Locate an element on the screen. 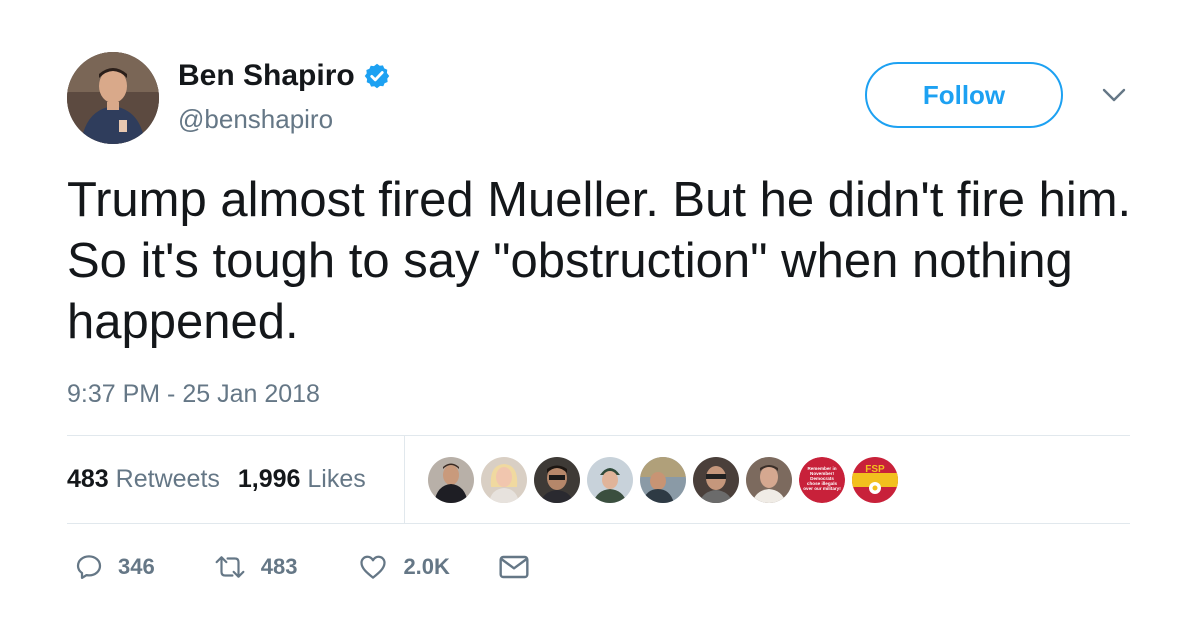  retweet-action: 483 is located at coordinates (255, 567).